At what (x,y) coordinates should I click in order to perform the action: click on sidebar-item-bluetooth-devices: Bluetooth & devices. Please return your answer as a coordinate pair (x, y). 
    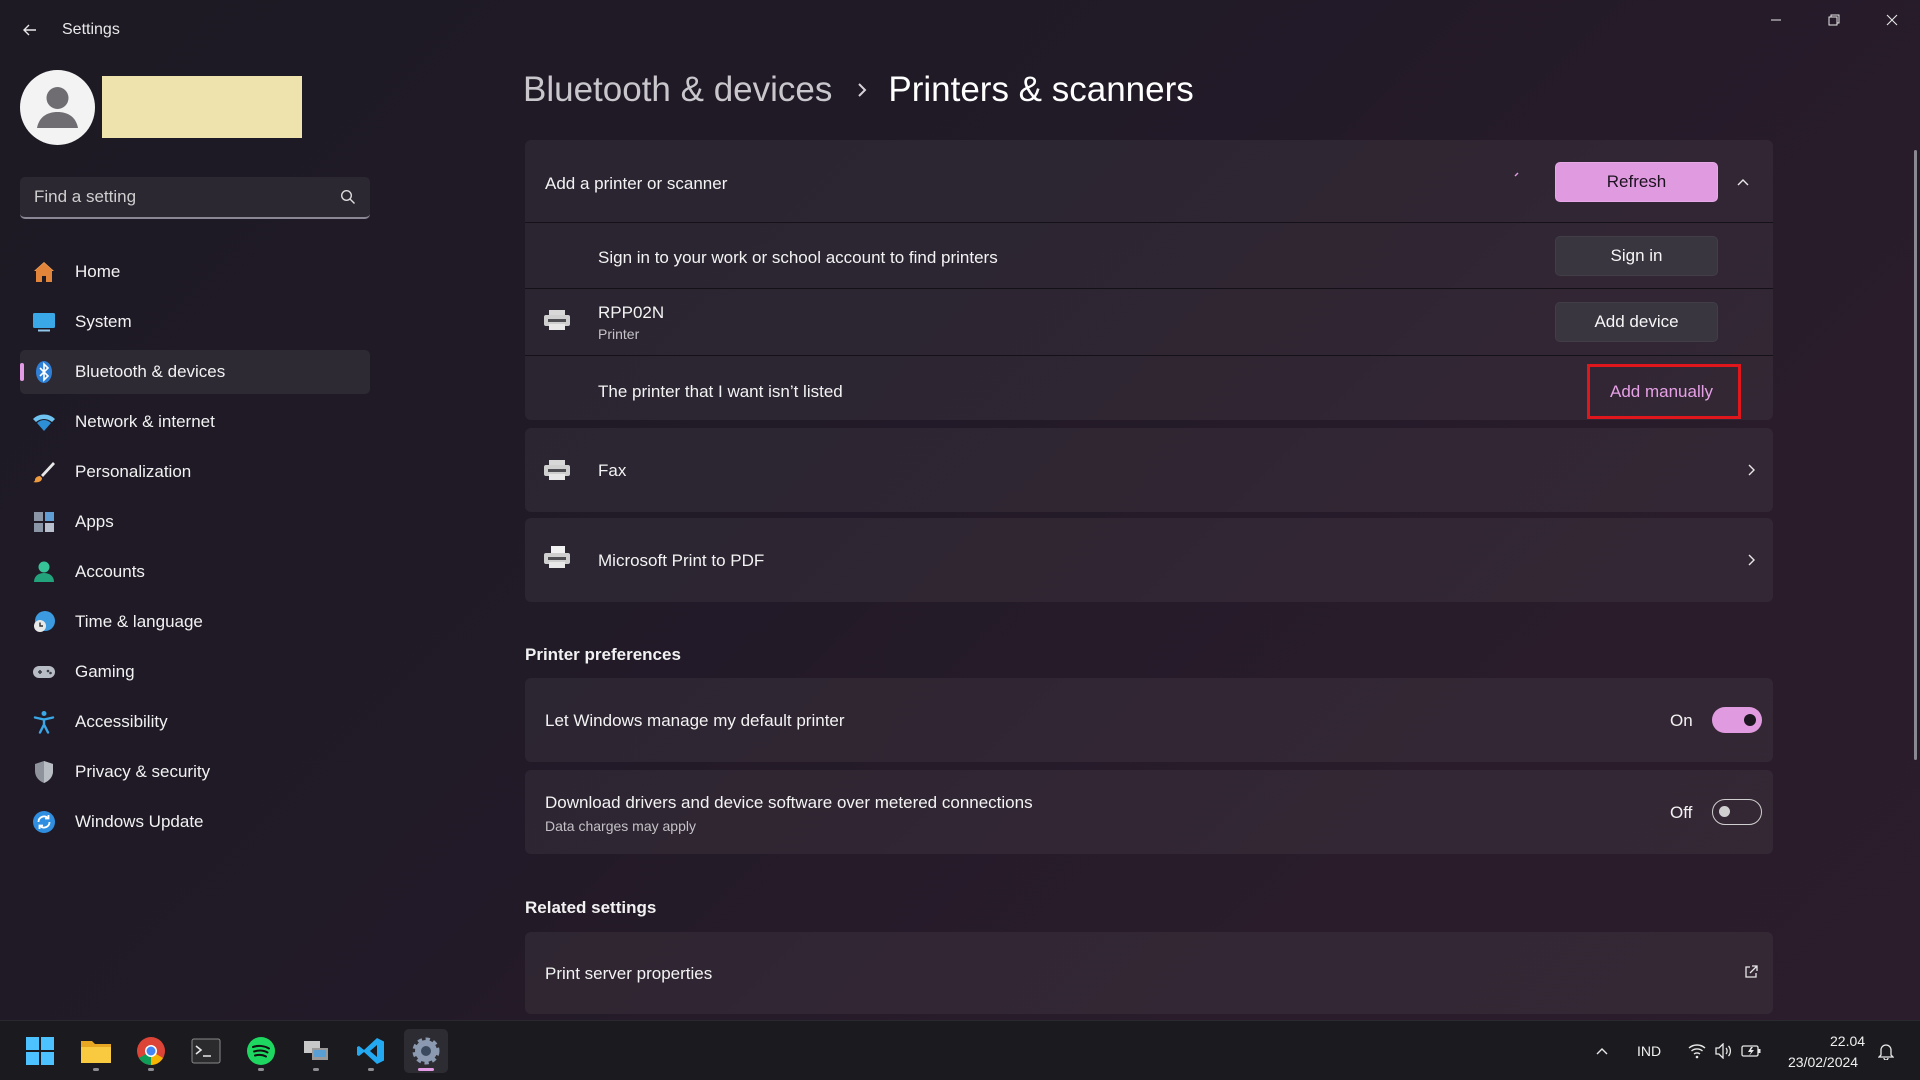
    Looking at the image, I should click on (195, 372).